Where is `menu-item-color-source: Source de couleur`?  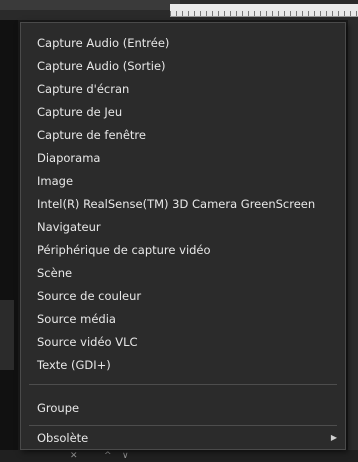
menu-item-color-source: Source de couleur is located at coordinates (183, 296).